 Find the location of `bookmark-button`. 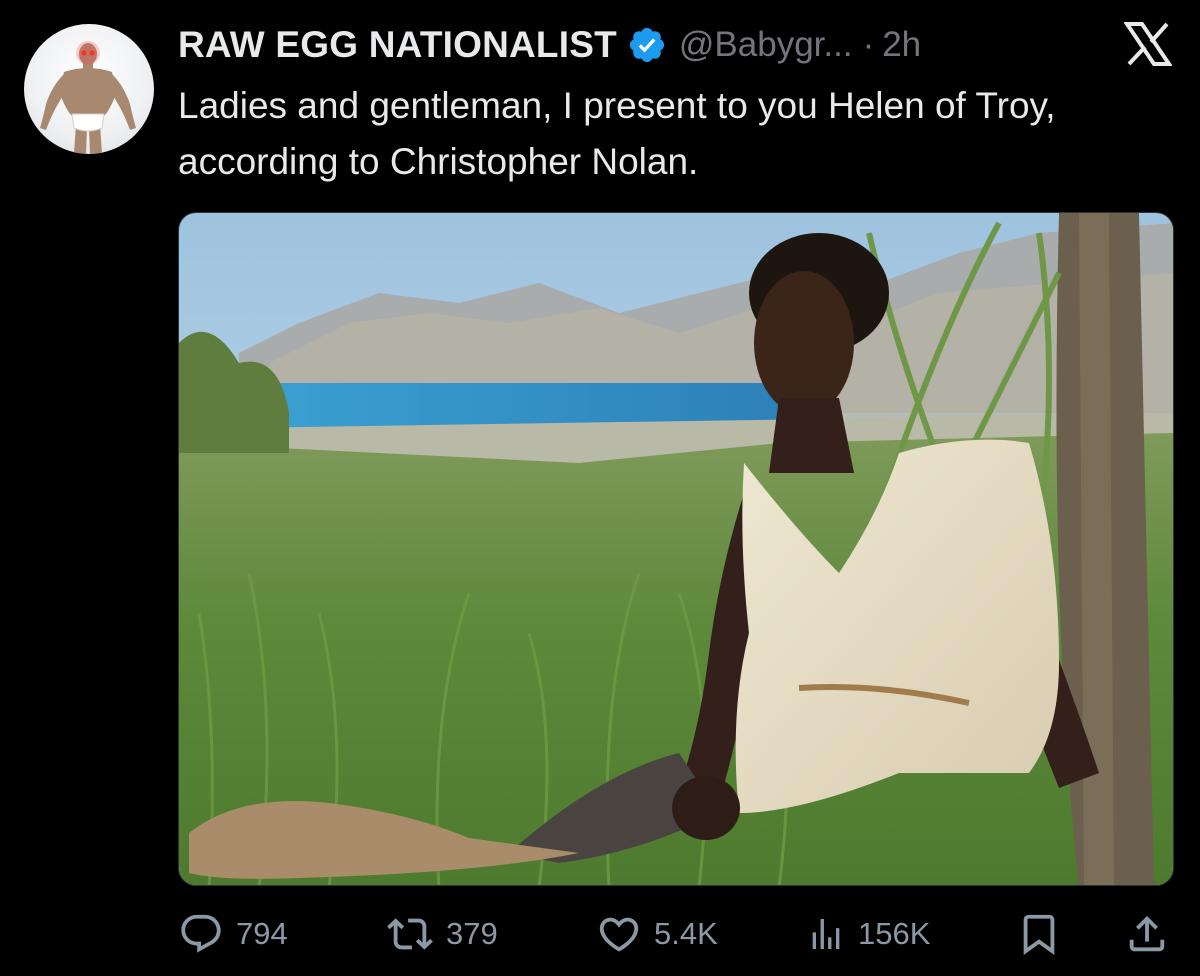

bookmark-button is located at coordinates (1039, 934).